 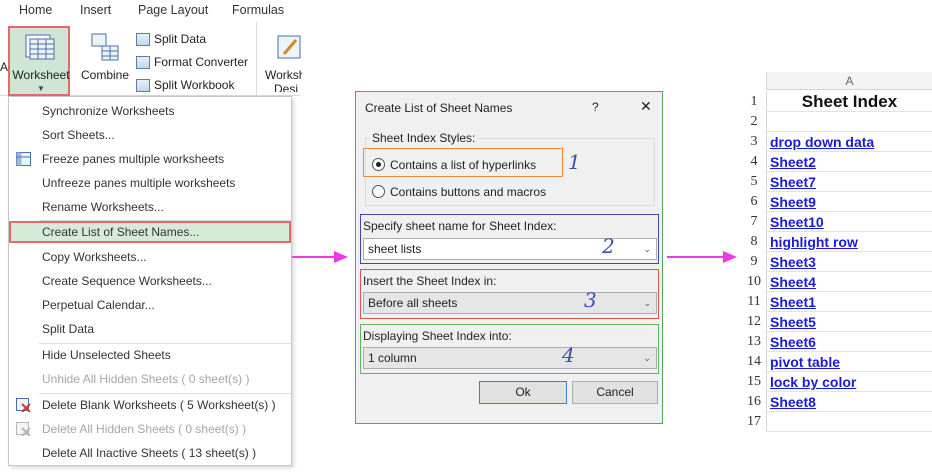 I want to click on tab-home: Home, so click(x=35, y=10).